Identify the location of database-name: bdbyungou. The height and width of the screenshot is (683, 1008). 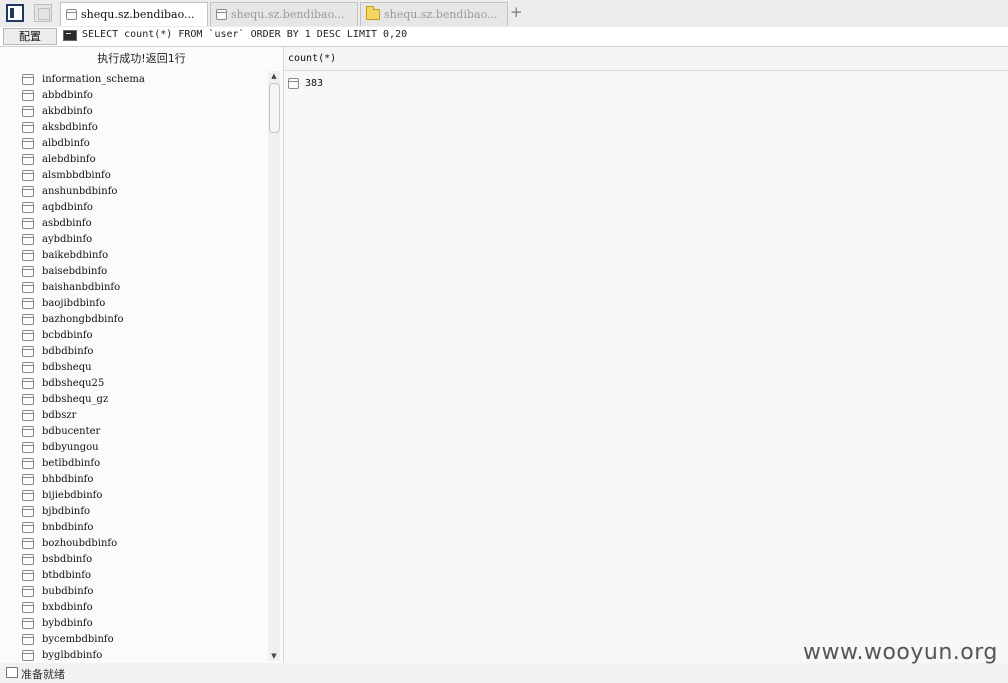
(70, 447).